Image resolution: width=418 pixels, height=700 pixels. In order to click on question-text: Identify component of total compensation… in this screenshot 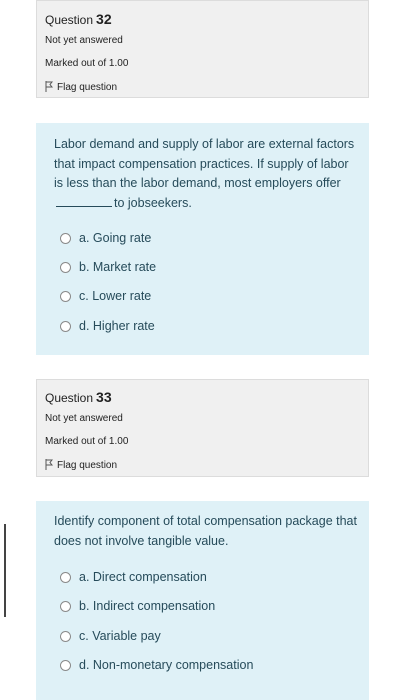, I will do `click(205, 531)`.